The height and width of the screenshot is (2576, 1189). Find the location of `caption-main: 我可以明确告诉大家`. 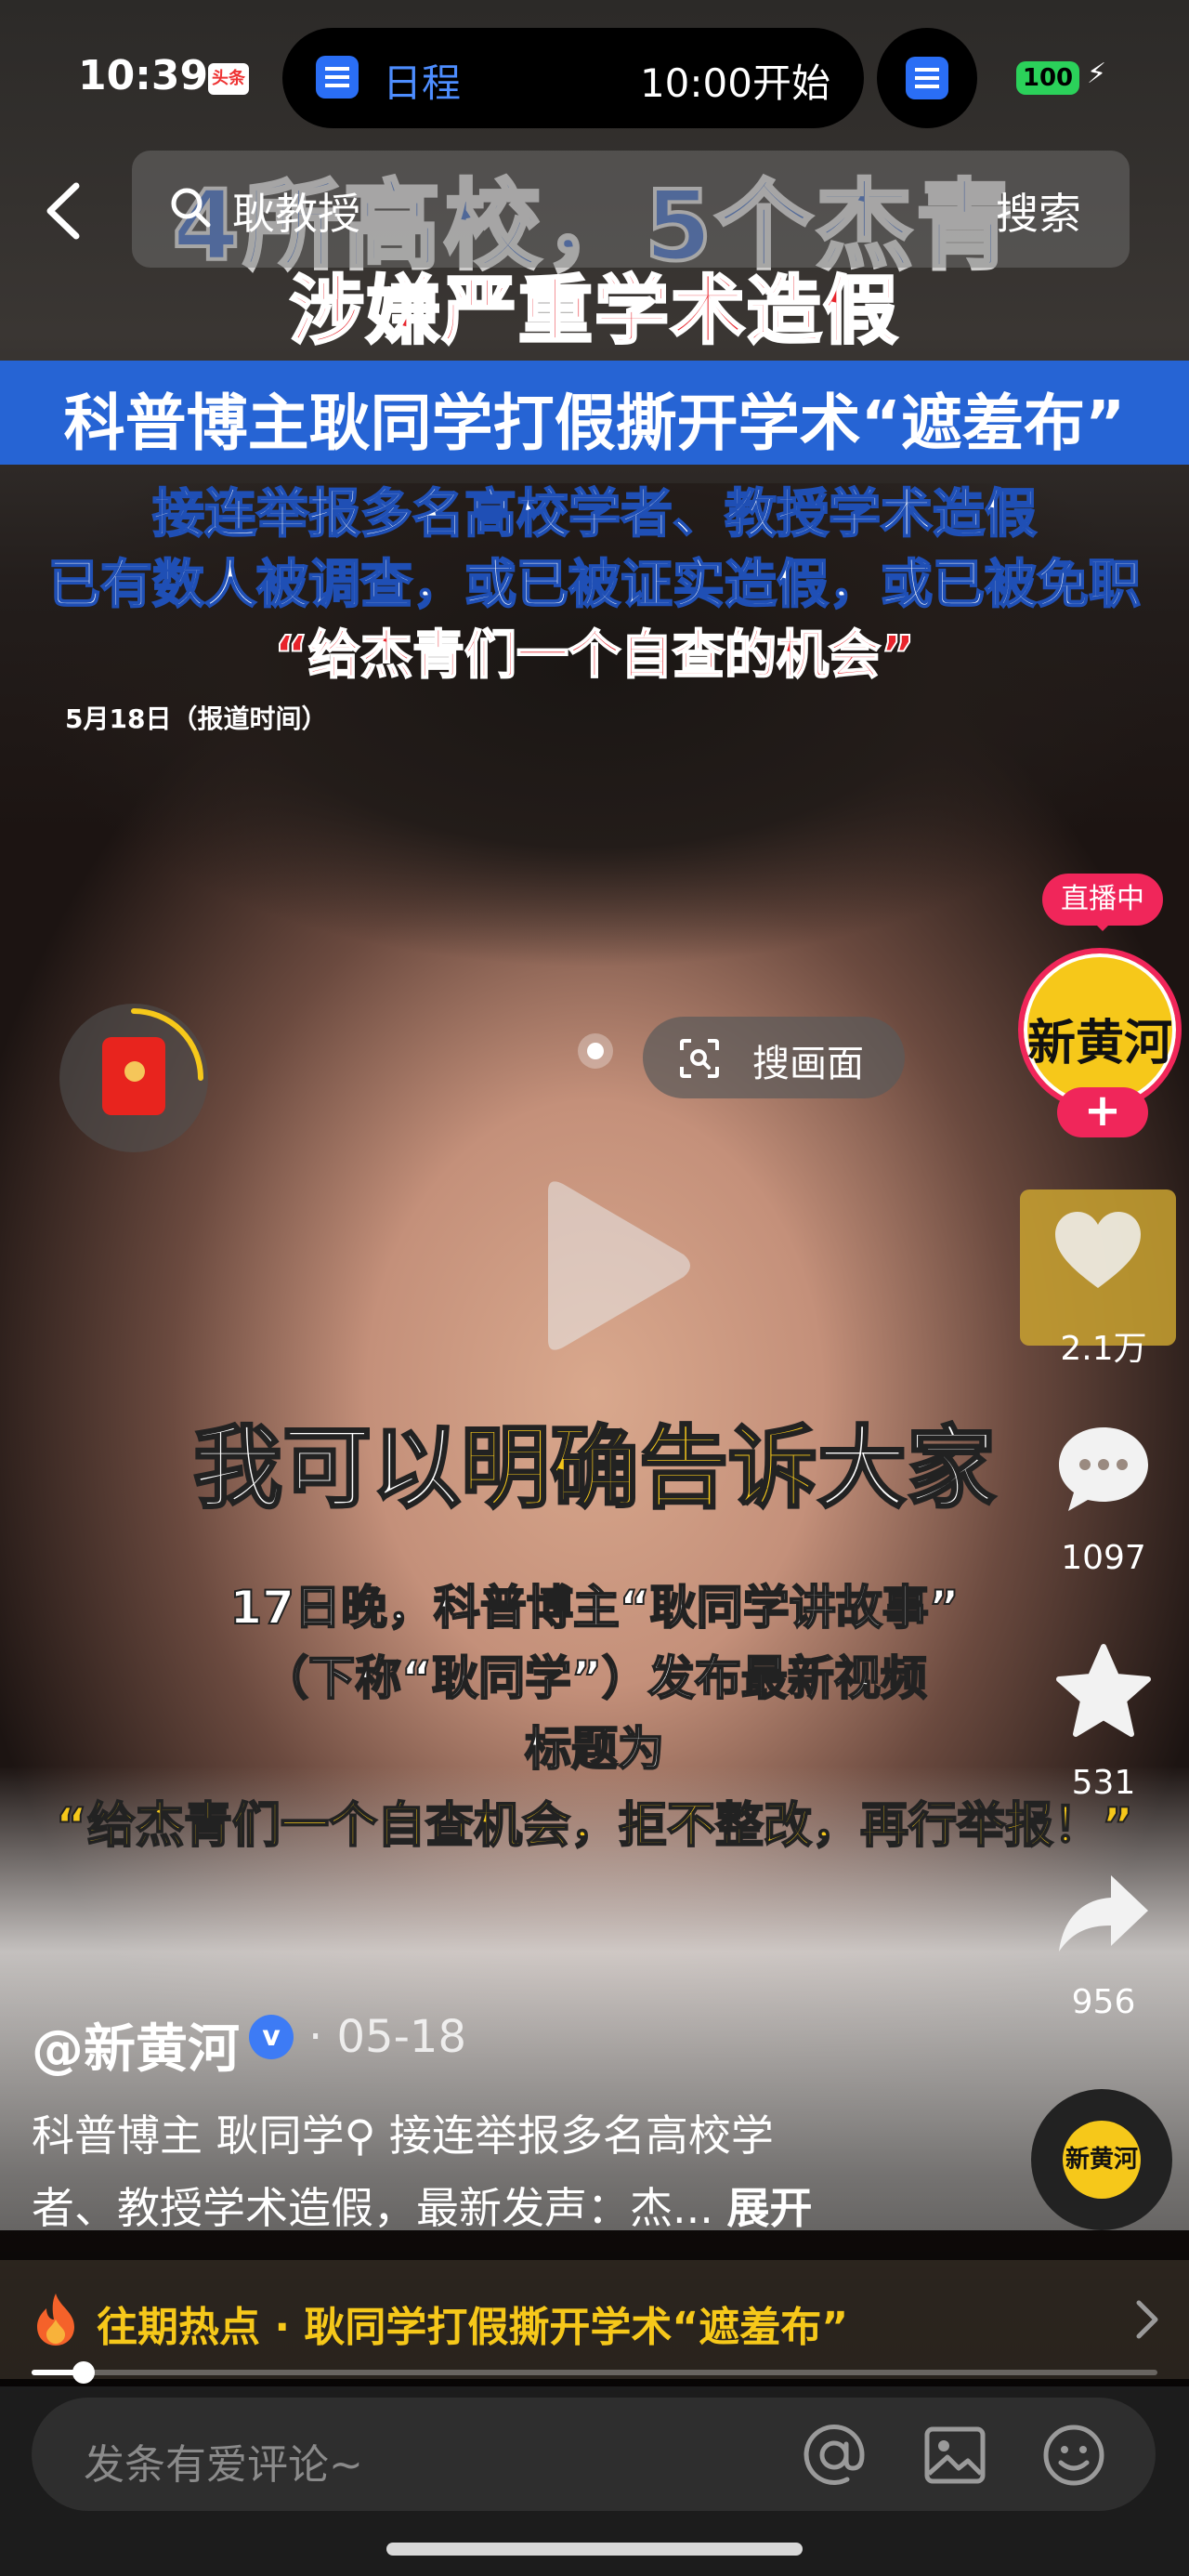

caption-main: 我可以明确告诉大家 is located at coordinates (594, 1460).